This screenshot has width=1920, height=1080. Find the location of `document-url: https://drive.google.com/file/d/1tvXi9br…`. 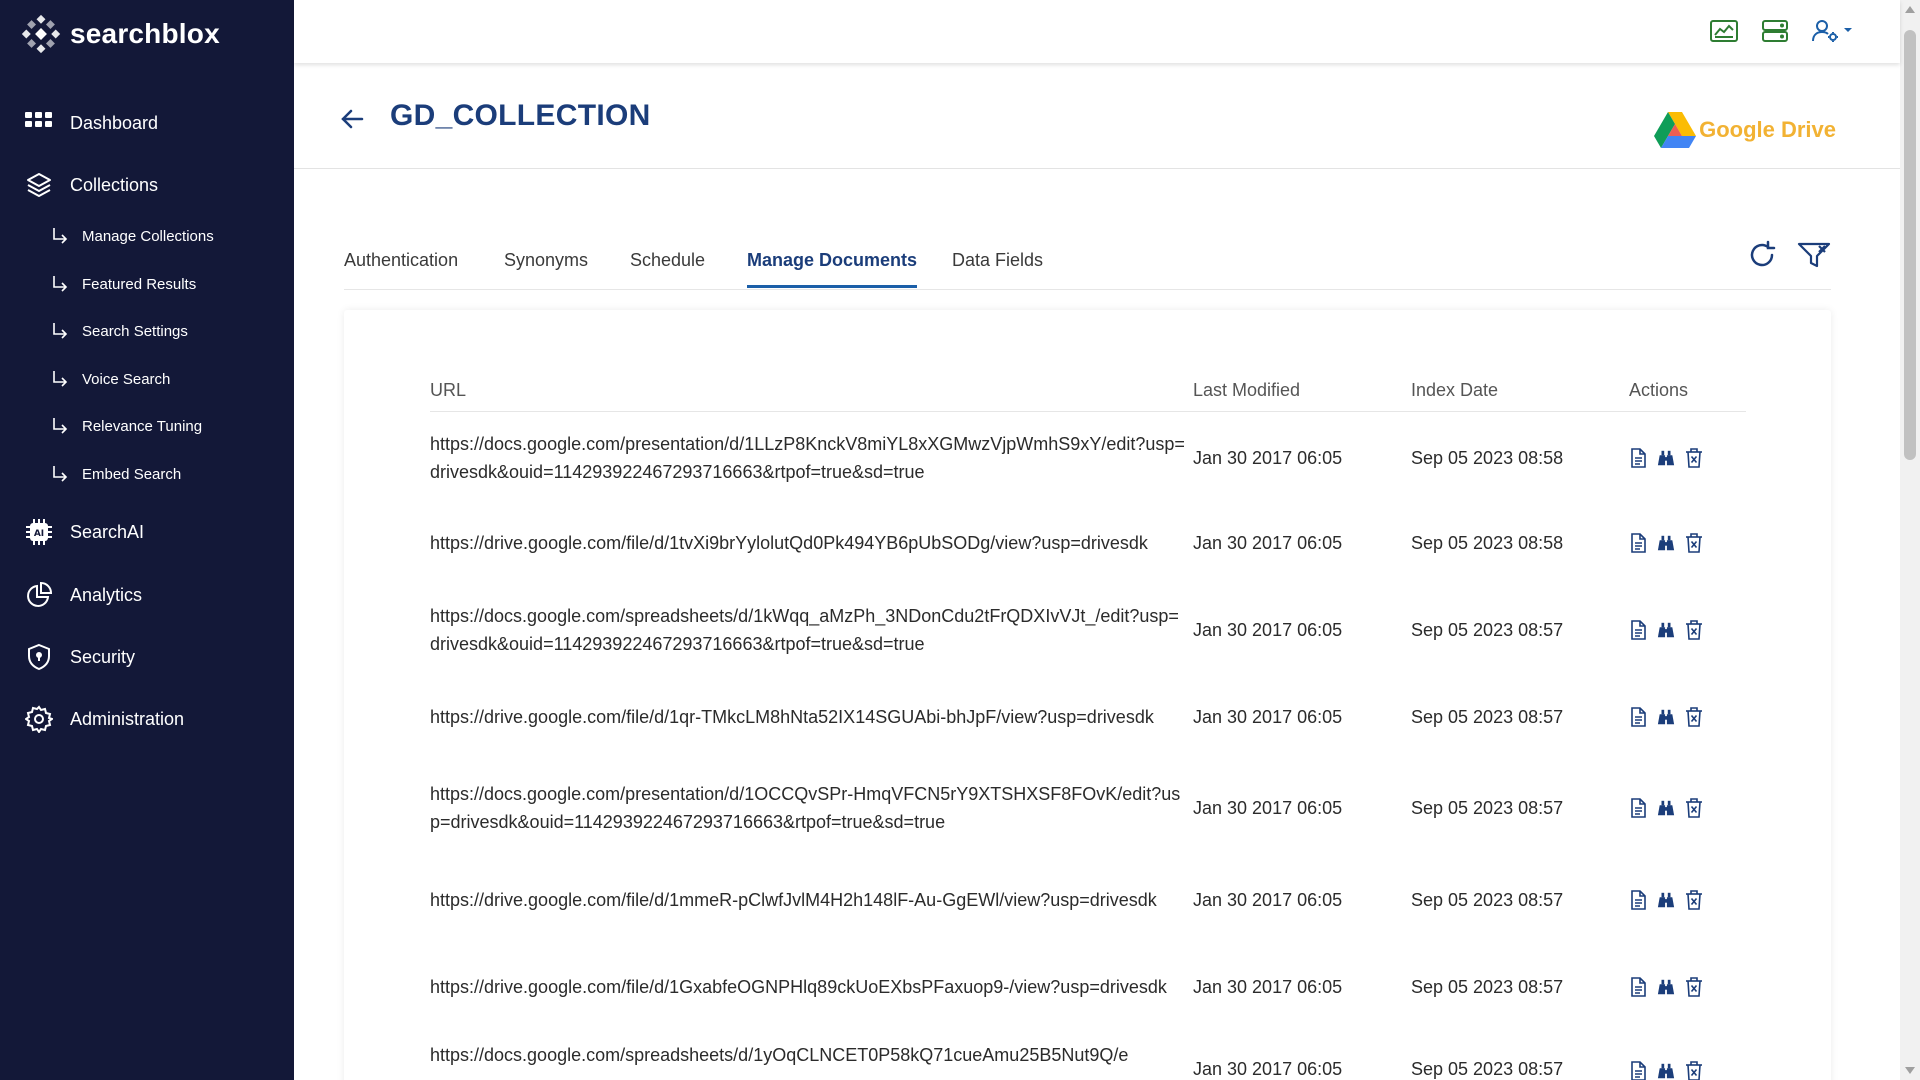

document-url: https://drive.google.com/file/d/1tvXi9br… is located at coordinates (811, 543).